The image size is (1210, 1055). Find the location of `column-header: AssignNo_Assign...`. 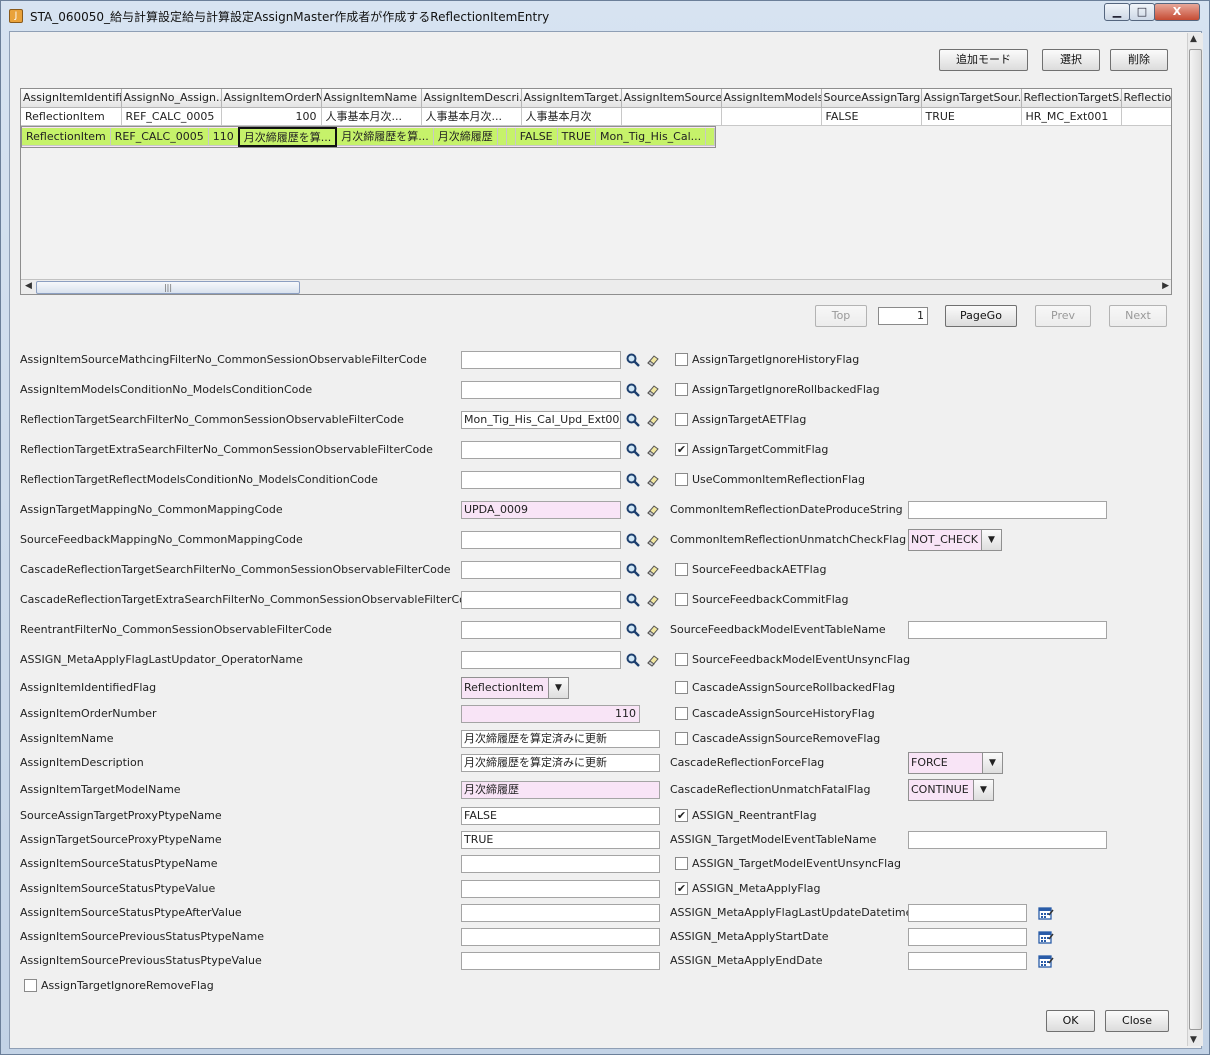

column-header: AssignNo_Assign... is located at coordinates (171, 98).